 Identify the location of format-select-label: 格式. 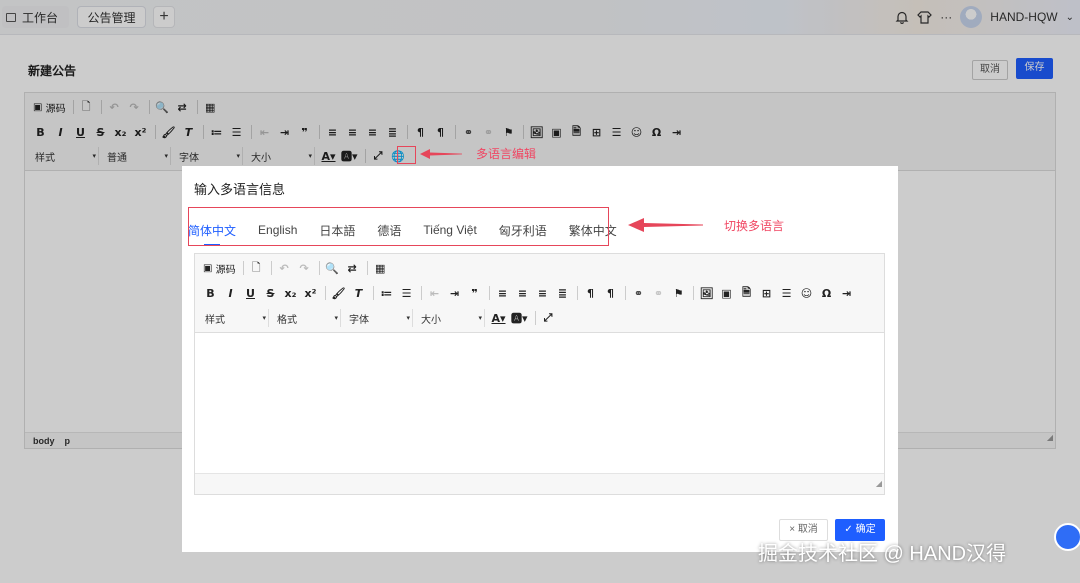
(287, 320).